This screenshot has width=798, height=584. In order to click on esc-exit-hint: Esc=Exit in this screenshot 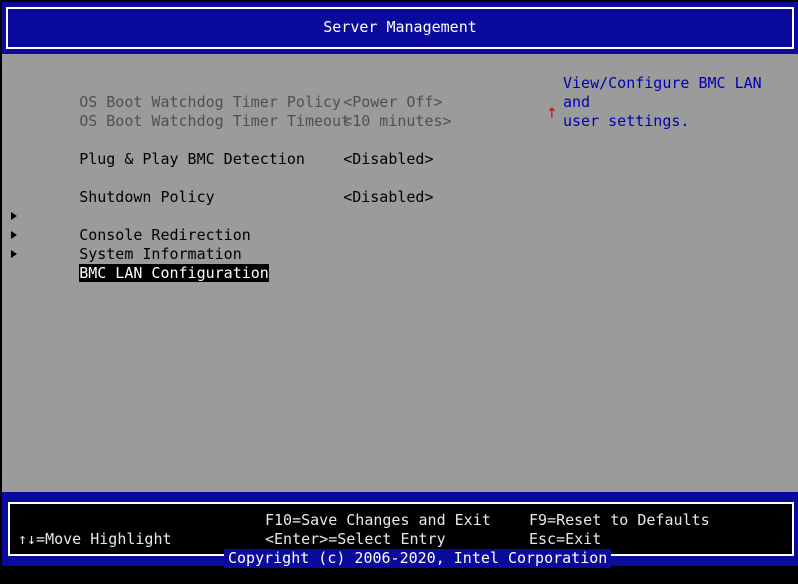, I will do `click(565, 539)`.